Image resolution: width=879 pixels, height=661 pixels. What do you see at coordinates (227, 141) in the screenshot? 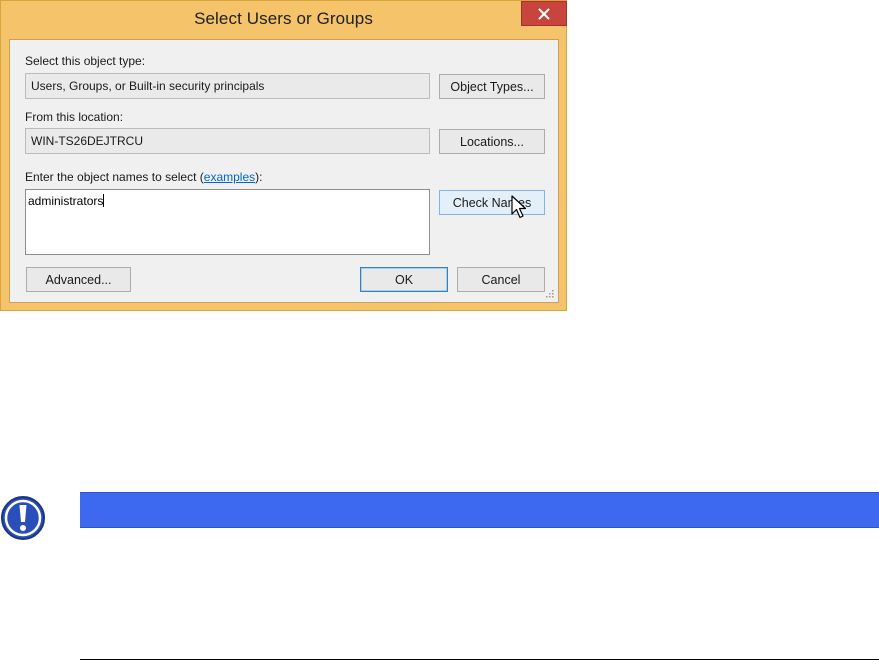
I see `location-field: WIN-TS26DEJTRCU` at bounding box center [227, 141].